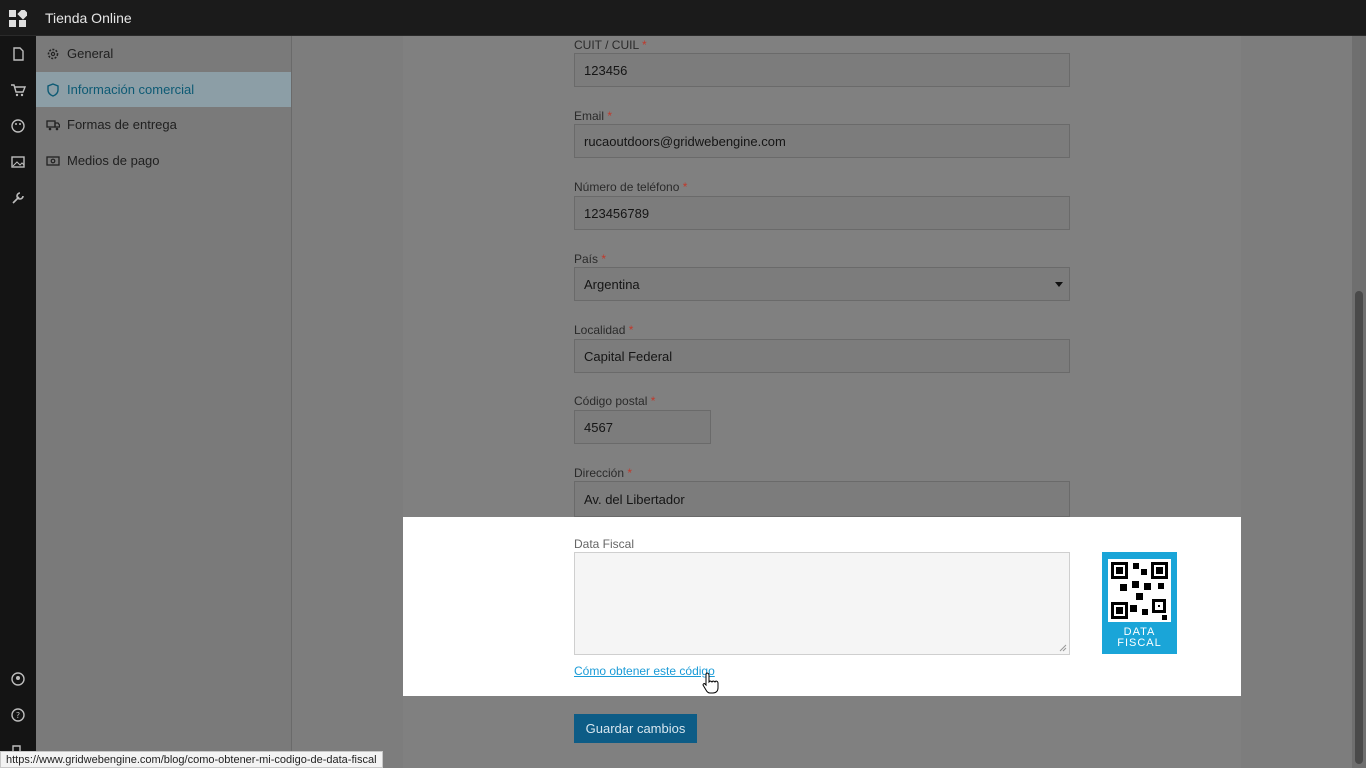 This screenshot has width=1366, height=768. What do you see at coordinates (710, 683) in the screenshot?
I see `hand-cursor-icon` at bounding box center [710, 683].